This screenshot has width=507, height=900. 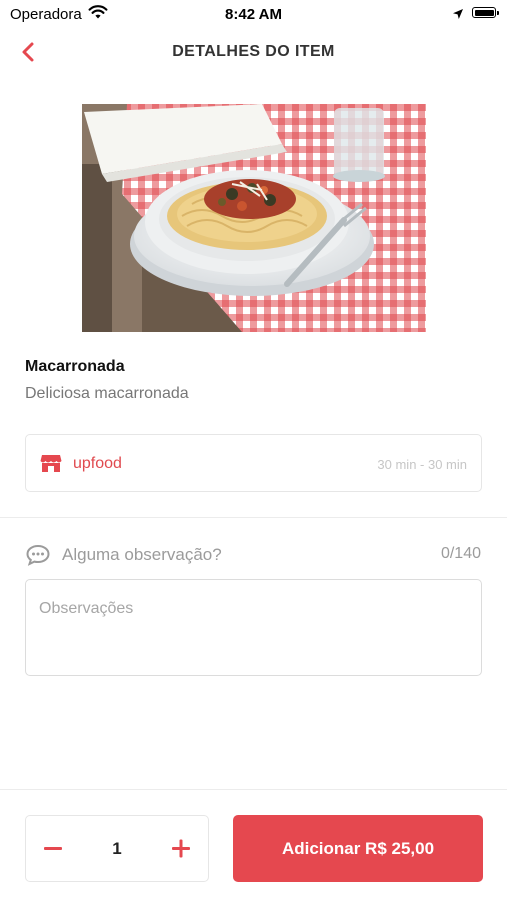 I want to click on quantity-value: 1, so click(x=117, y=848).